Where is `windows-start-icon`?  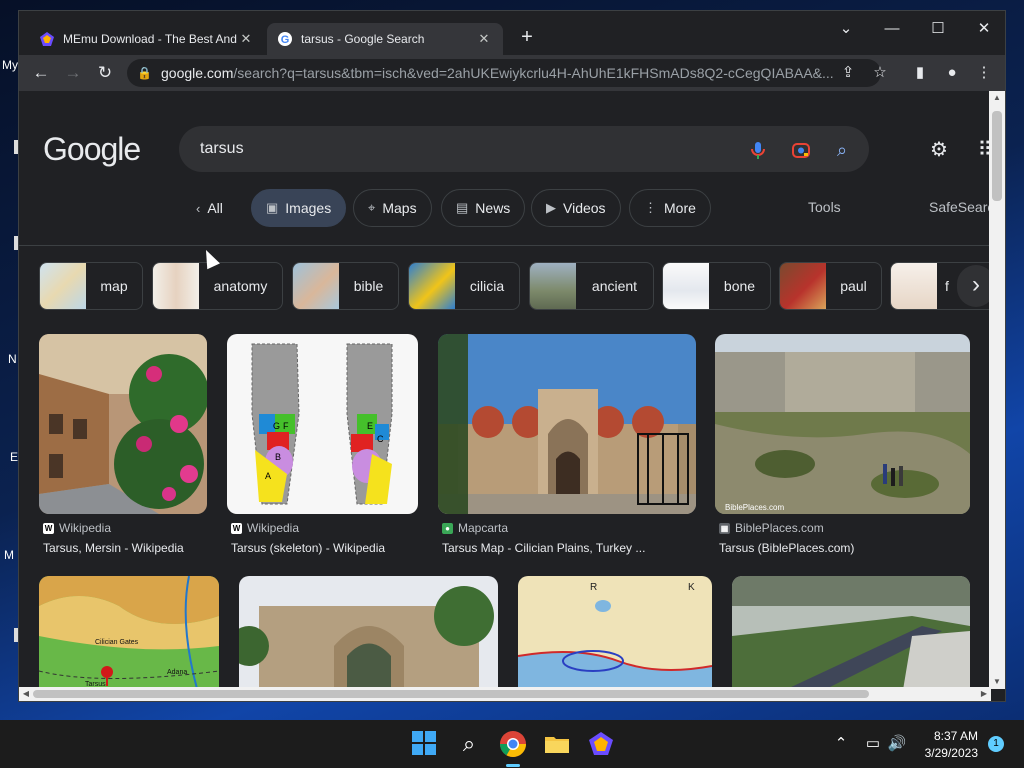
windows-start-icon is located at coordinates (425, 744).